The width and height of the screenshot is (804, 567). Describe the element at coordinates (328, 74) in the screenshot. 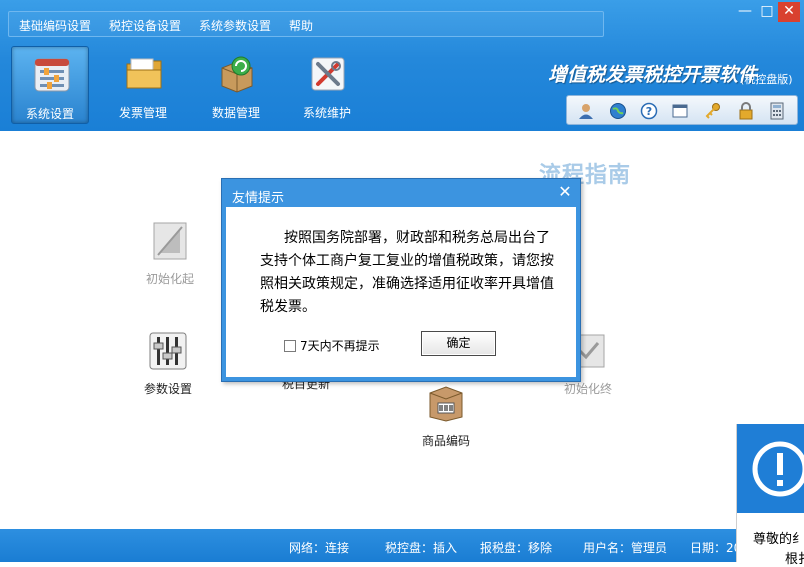

I see `maintenance-tools-icon` at that location.